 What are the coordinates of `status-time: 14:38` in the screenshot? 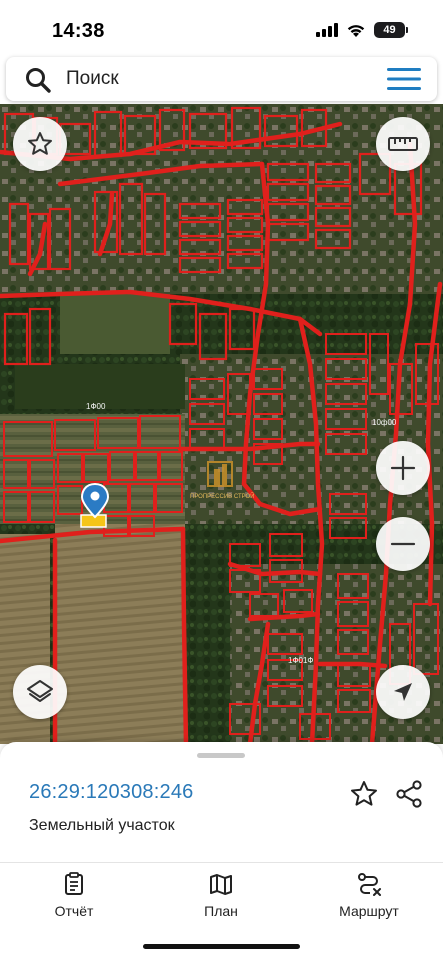 It's located at (78, 31).